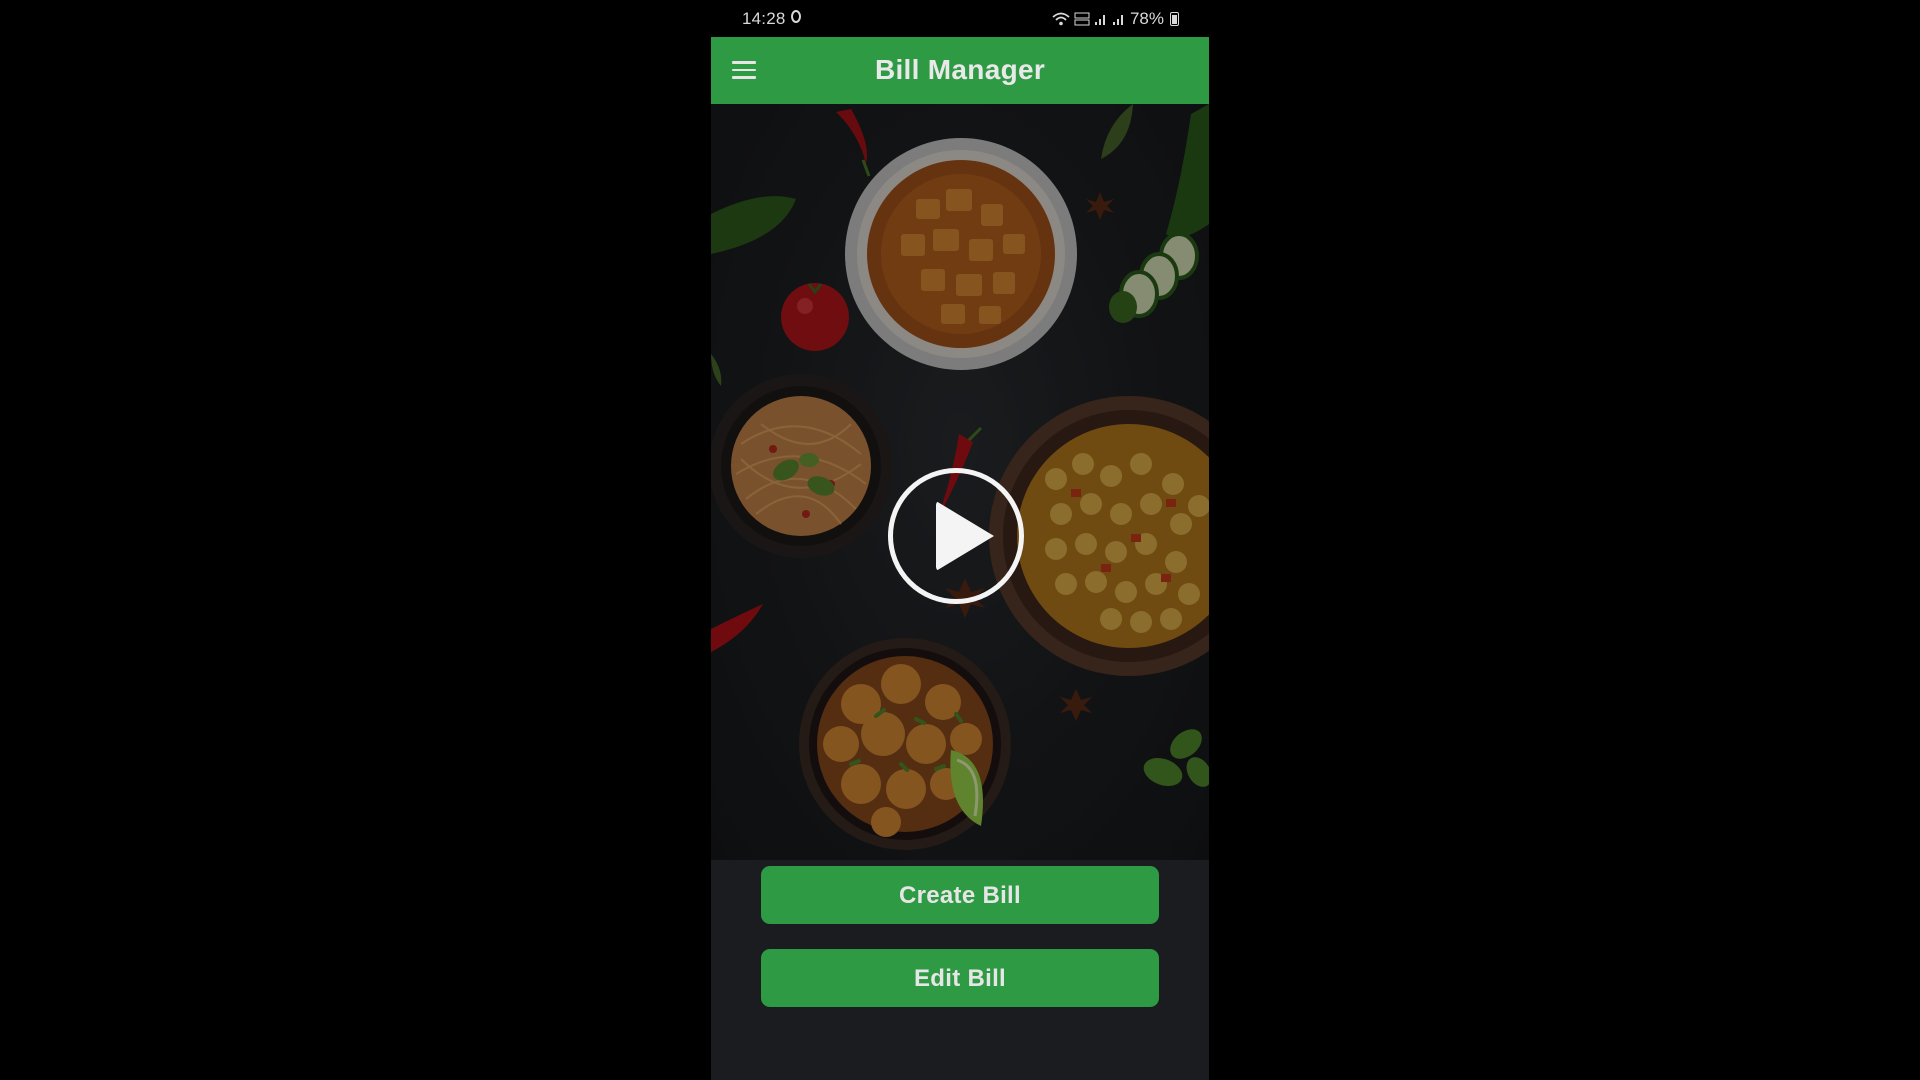  Describe the element at coordinates (1061, 19) in the screenshot. I see `wifi-icon` at that location.